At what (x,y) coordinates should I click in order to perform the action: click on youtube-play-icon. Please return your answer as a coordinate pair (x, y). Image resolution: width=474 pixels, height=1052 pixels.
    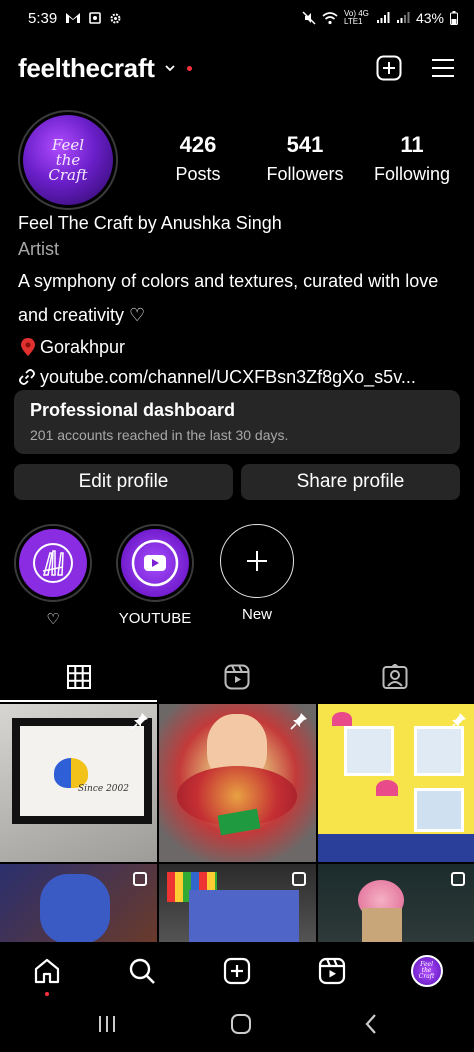
    Looking at the image, I should click on (155, 563).